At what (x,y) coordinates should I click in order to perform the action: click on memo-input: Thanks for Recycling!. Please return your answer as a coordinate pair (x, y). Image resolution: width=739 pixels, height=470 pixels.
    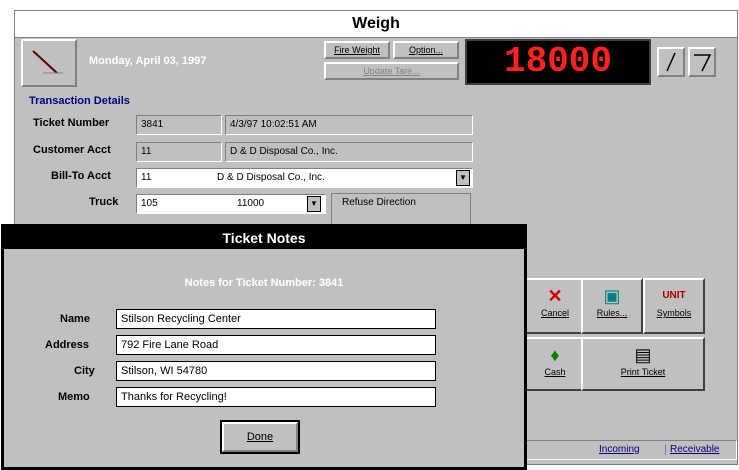
    Looking at the image, I should click on (276, 397).